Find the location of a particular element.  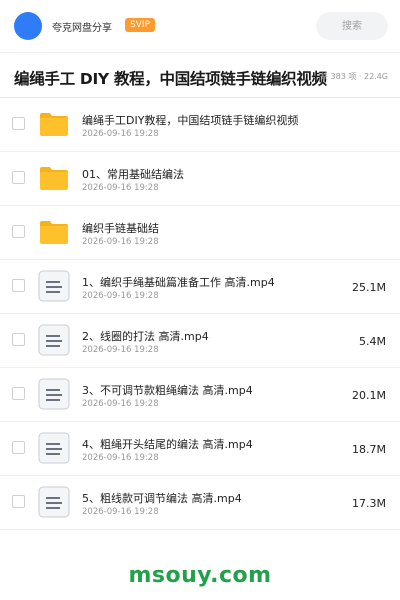

file-size: 25.1M is located at coordinates (369, 287).